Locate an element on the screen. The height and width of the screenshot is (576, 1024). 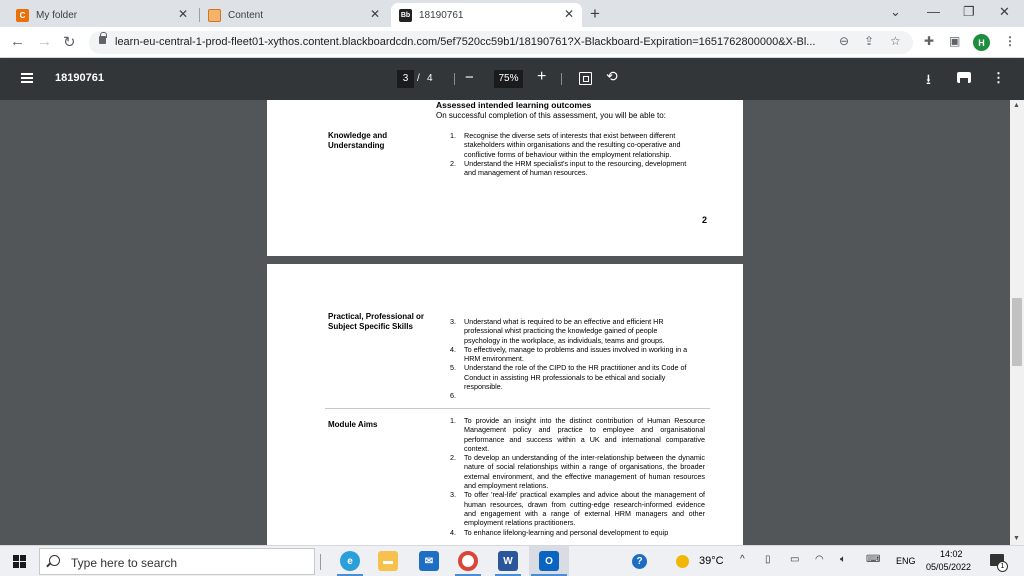
scroll-up-icon: ▲ is located at coordinates (1016, 105).